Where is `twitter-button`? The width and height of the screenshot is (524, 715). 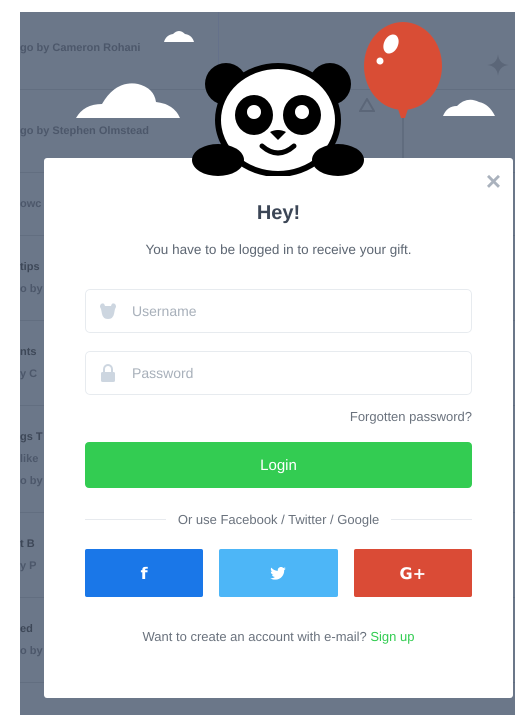
twitter-button is located at coordinates (278, 573).